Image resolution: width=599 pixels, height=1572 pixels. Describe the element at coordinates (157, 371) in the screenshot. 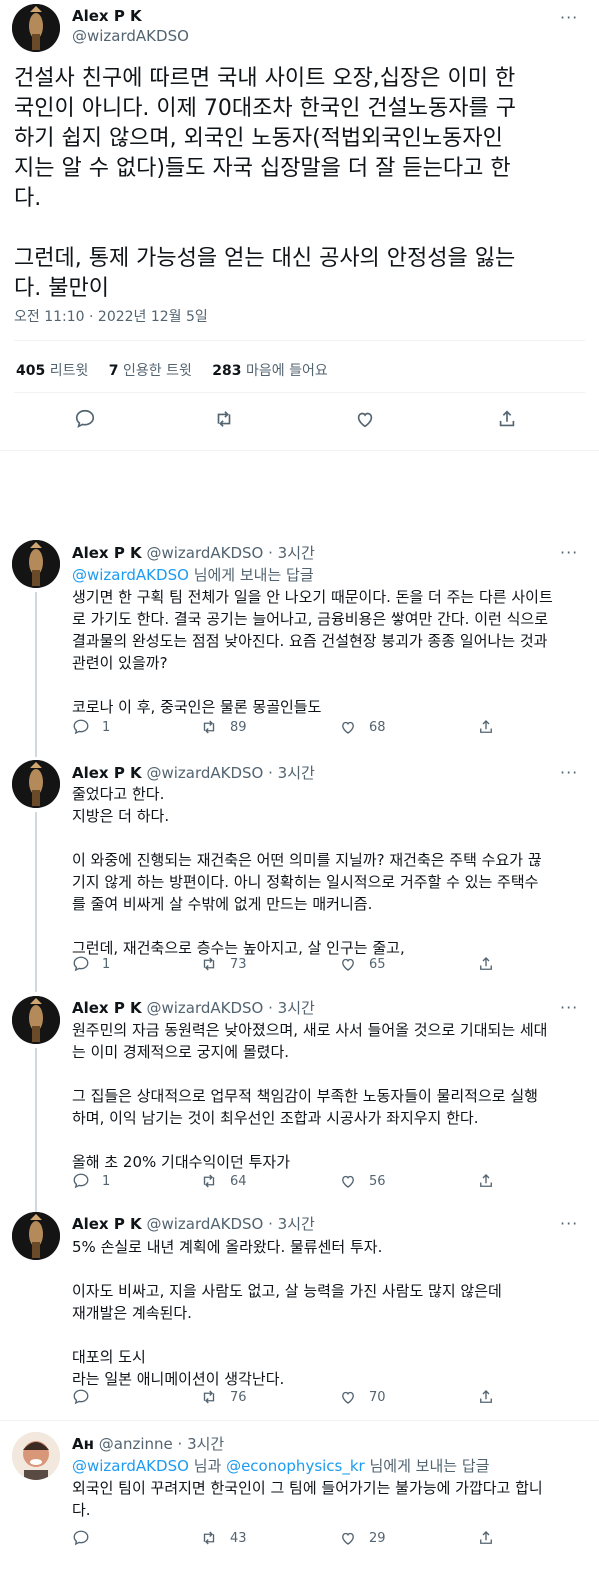

I see `quotes-label: 인용한 트윗` at that location.